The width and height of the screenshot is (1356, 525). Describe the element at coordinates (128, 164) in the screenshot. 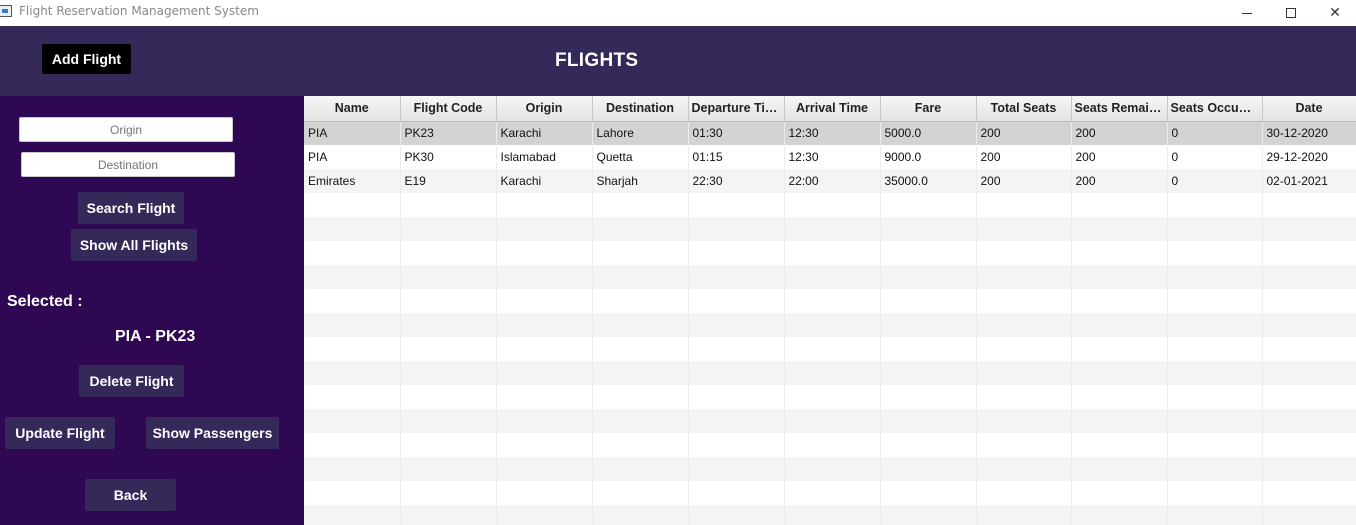

I see `destination-input` at that location.